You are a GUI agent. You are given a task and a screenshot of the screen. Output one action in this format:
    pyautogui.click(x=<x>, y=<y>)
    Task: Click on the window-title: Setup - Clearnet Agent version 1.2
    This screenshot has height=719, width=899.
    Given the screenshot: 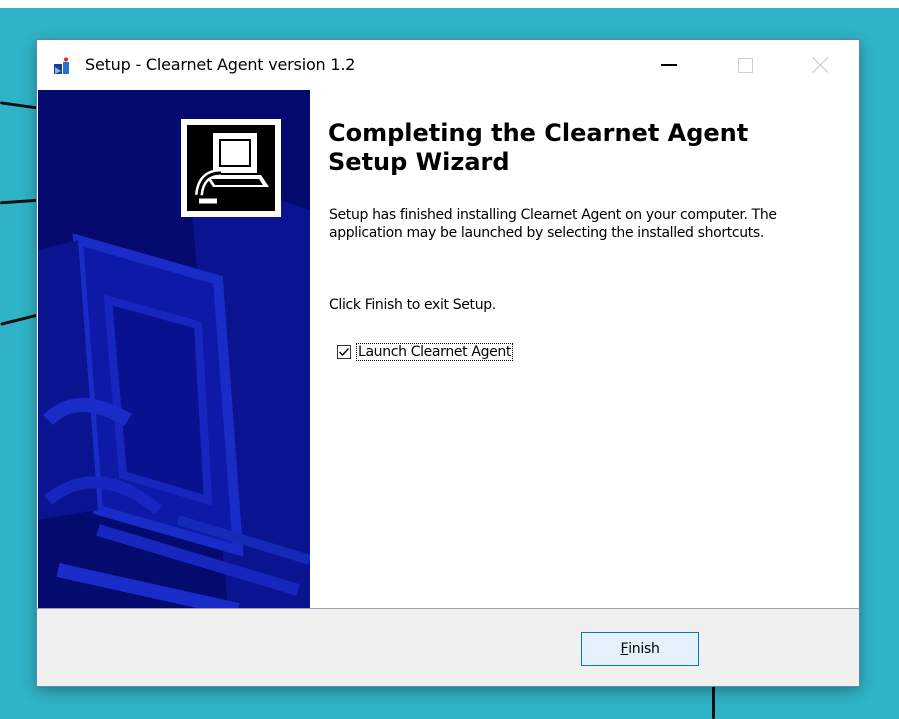 What is the action you would take?
    pyautogui.click(x=220, y=64)
    